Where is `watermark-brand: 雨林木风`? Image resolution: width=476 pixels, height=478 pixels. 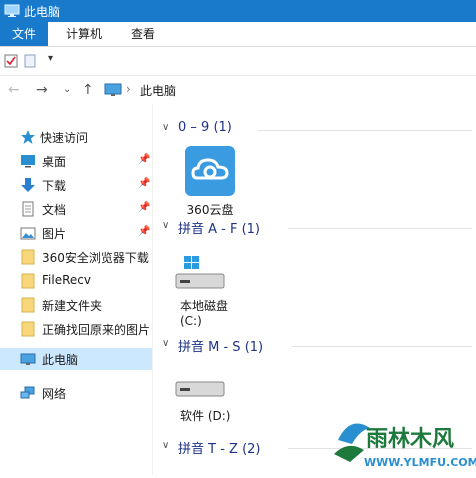
watermark-brand: 雨林木风 is located at coordinates (410, 439).